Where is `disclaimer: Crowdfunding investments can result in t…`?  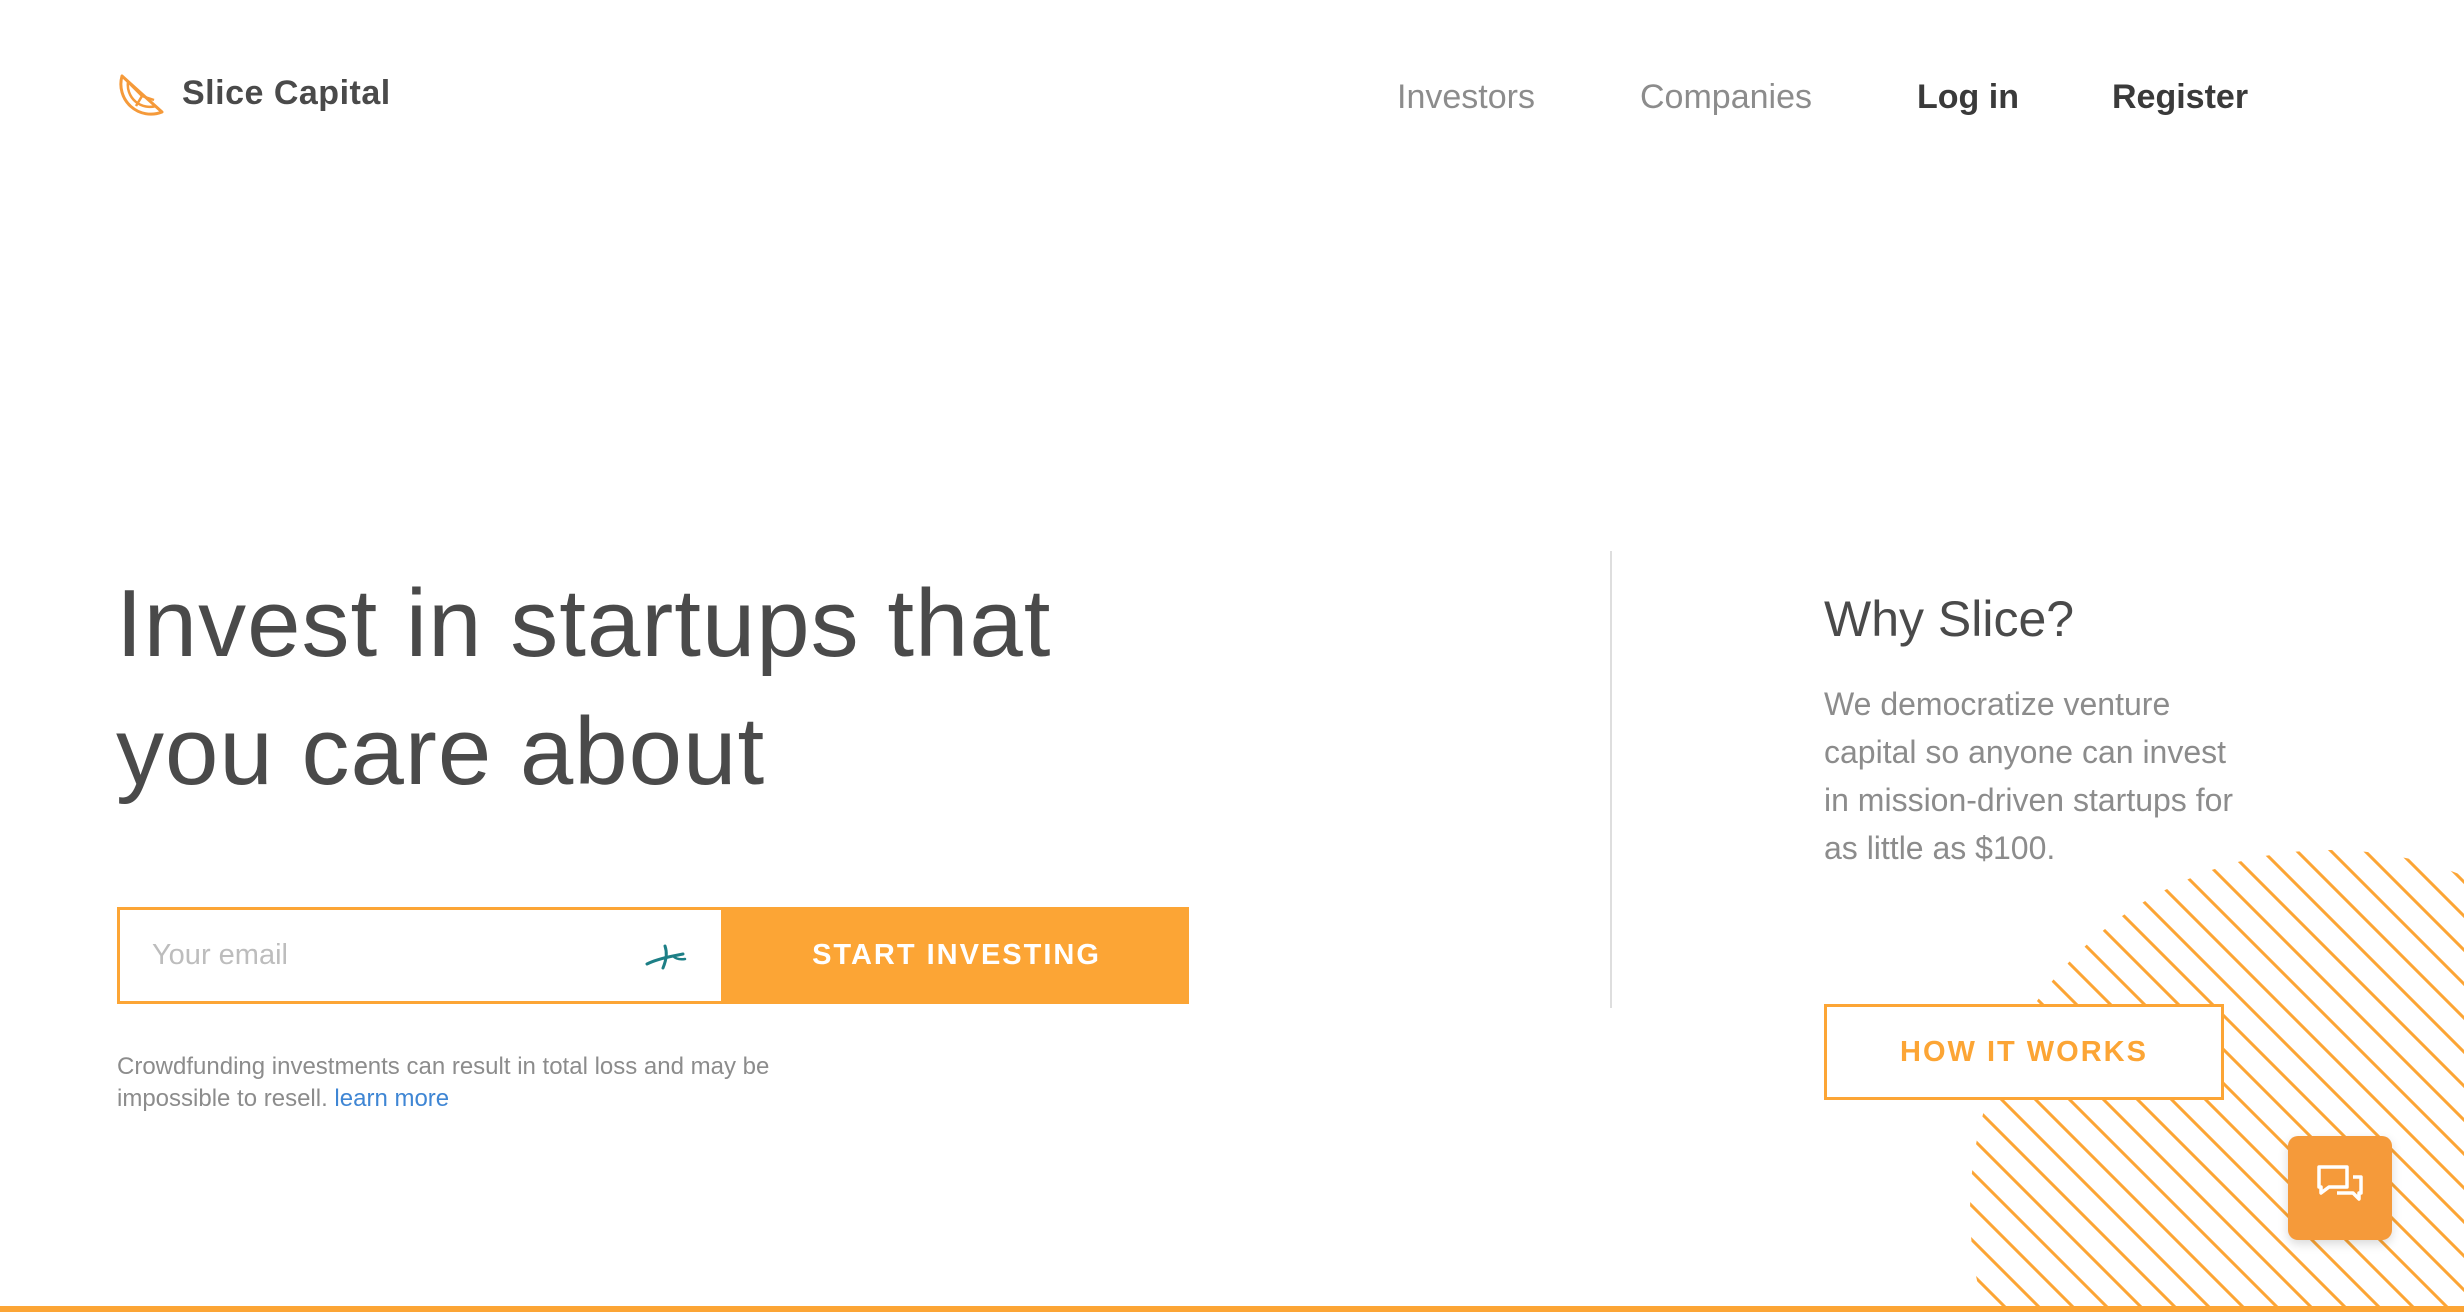
disclaimer: Crowdfunding investments can result in t… is located at coordinates (477, 1083).